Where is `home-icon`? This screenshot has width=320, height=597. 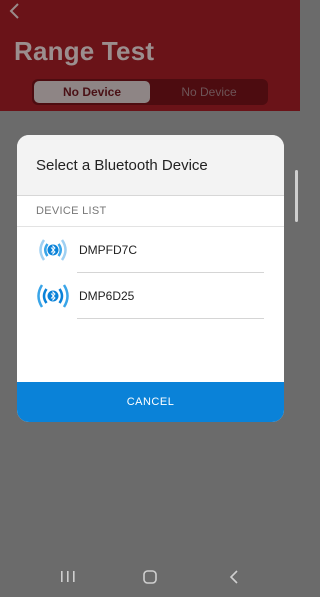 home-icon is located at coordinates (150, 577).